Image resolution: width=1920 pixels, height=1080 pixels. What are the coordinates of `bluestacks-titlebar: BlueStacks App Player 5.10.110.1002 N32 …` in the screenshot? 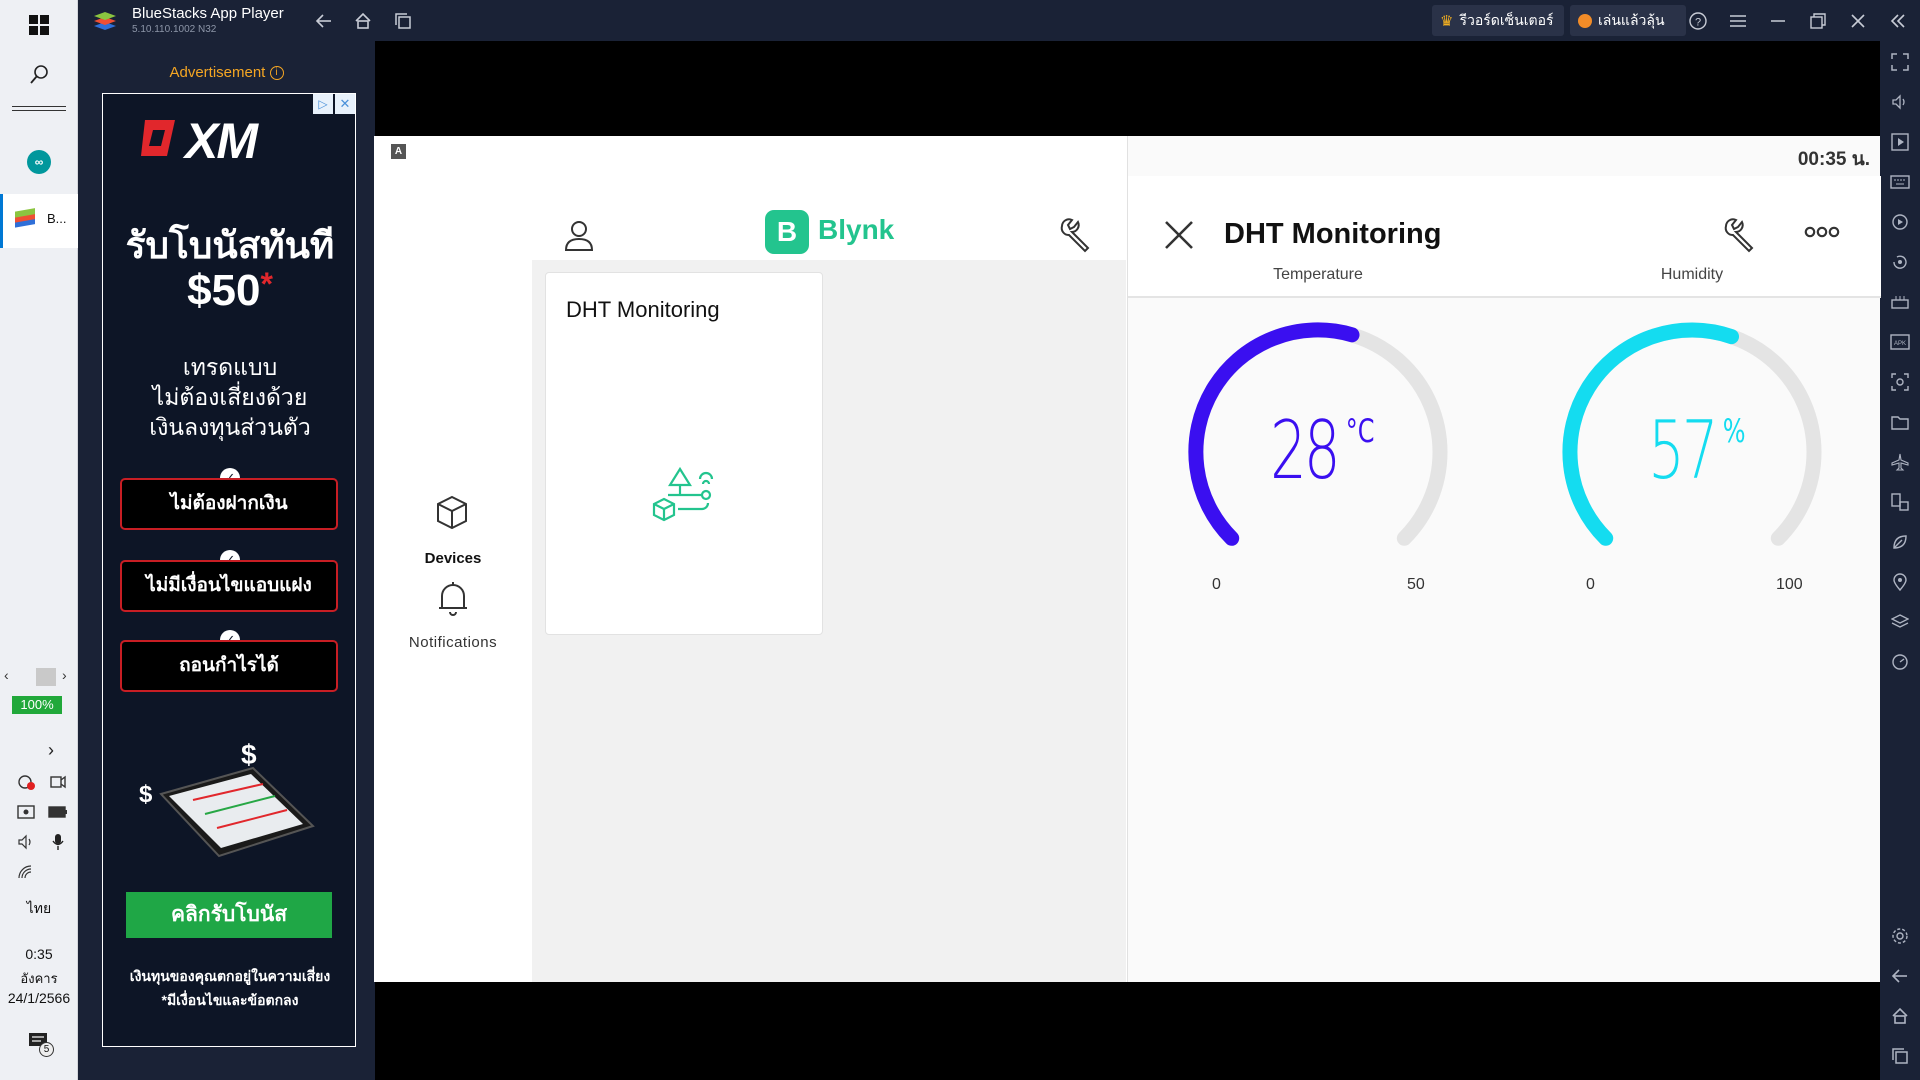 It's located at (999, 20).